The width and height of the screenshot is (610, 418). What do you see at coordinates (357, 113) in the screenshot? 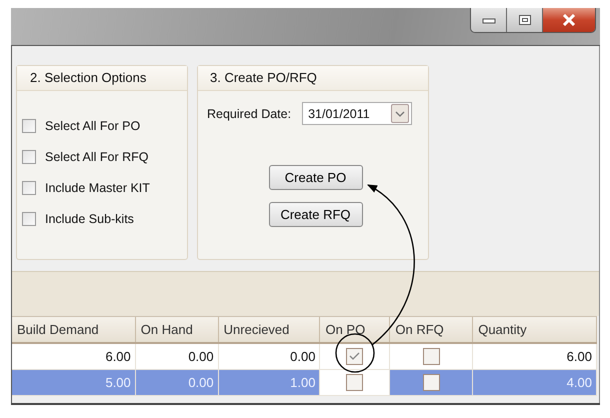
I see `date-field: 31/01/2011` at bounding box center [357, 113].